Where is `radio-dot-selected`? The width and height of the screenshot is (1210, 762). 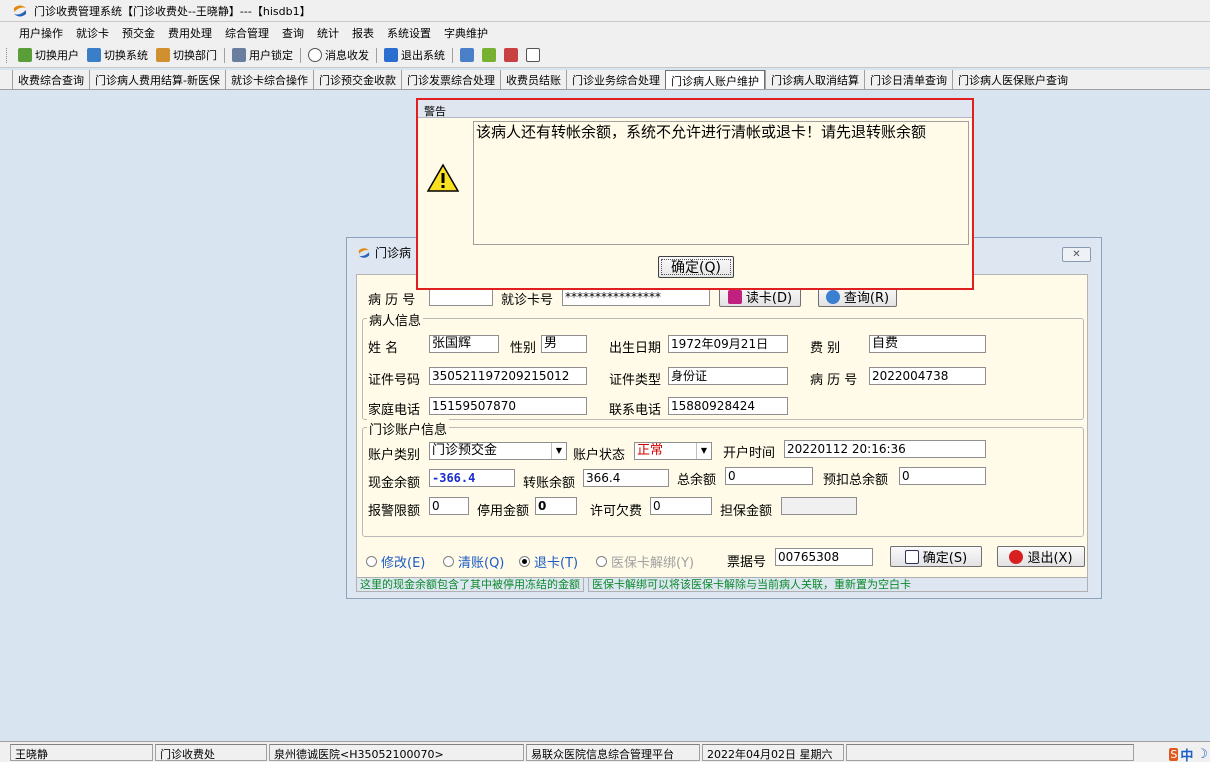 radio-dot-selected is located at coordinates (524, 561).